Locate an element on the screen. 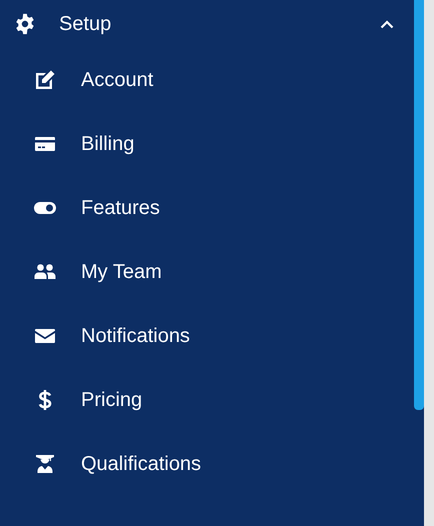  menu-item: Notifications is located at coordinates (135, 336).